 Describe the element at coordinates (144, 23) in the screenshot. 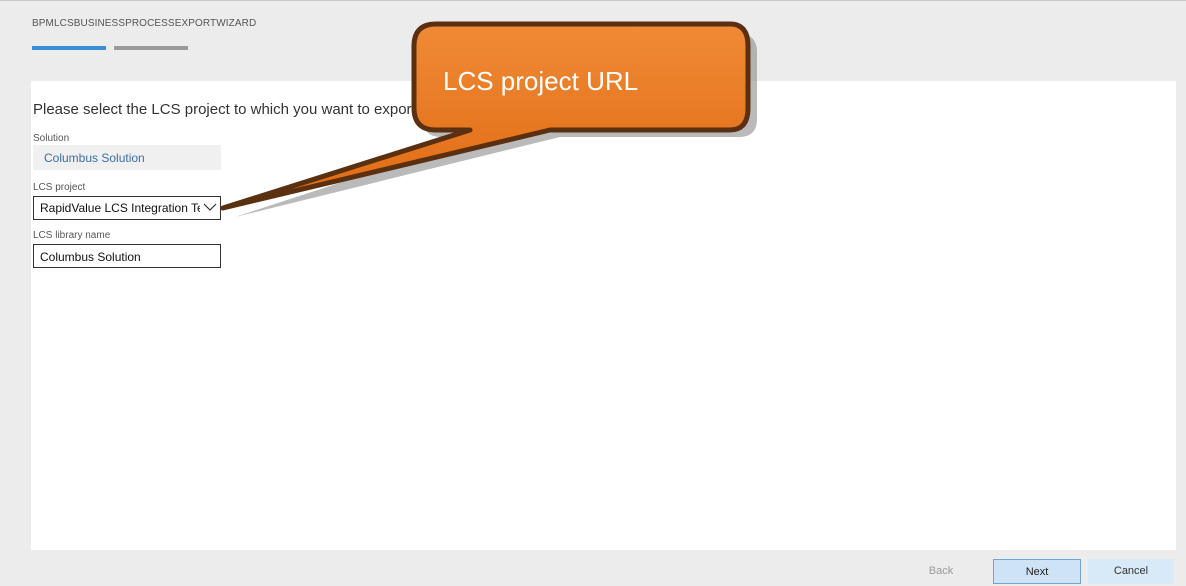

I see `wizard-title: BPMLCSBUSINESSPROCESSEXPORTWIZARD` at that location.